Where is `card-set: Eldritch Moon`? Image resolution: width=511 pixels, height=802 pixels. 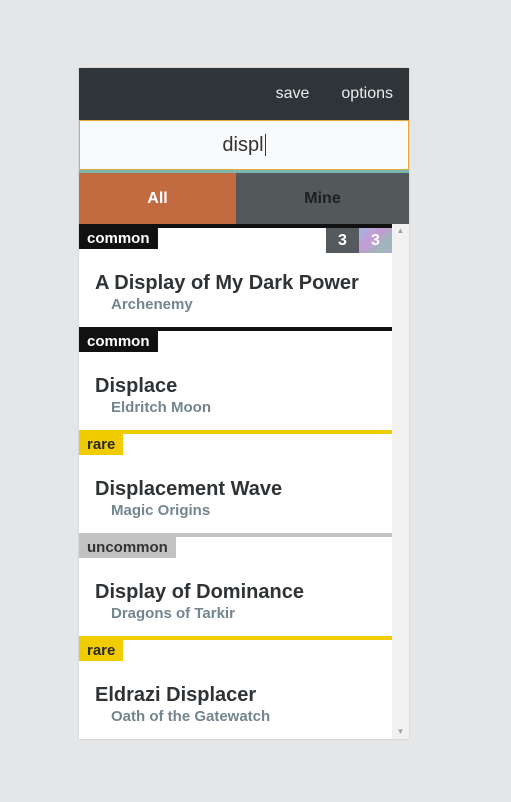 card-set: Eldritch Moon is located at coordinates (161, 407).